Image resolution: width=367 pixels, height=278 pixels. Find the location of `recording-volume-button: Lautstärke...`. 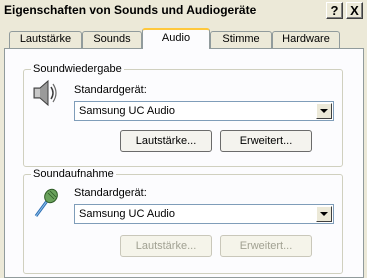

recording-volume-button: Lautstärke... is located at coordinates (166, 246).